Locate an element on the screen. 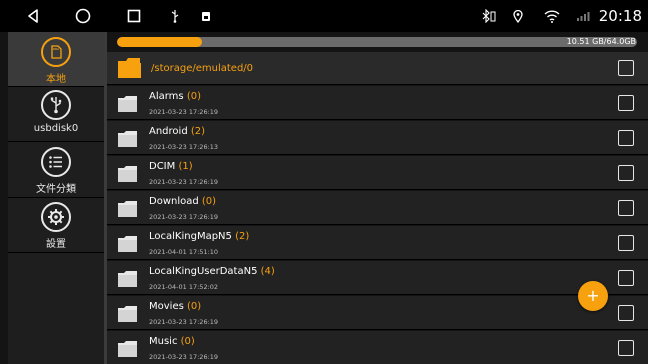 This screenshot has height=364, width=648. storage-usage-text: 10.51 GB/64.0GB is located at coordinates (601, 41).